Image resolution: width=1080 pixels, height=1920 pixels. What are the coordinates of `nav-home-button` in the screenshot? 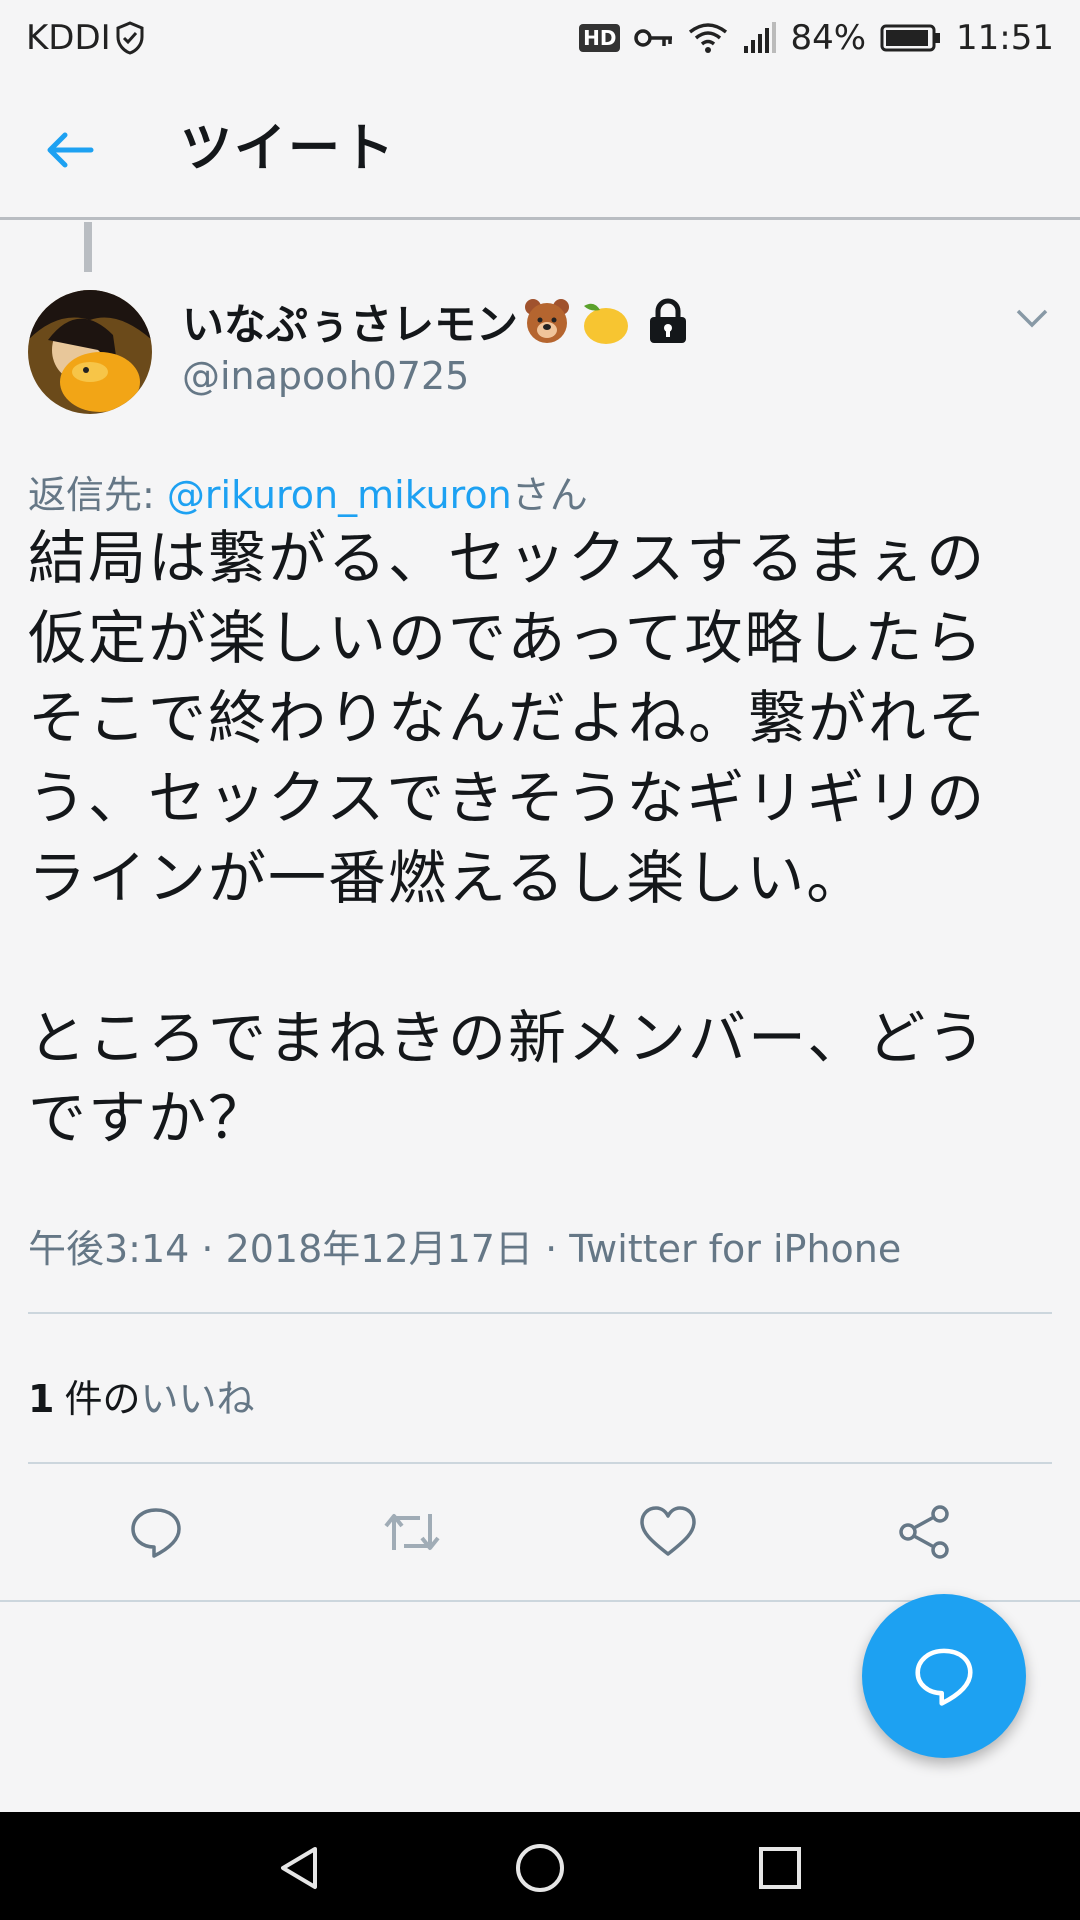 It's located at (540, 1868).